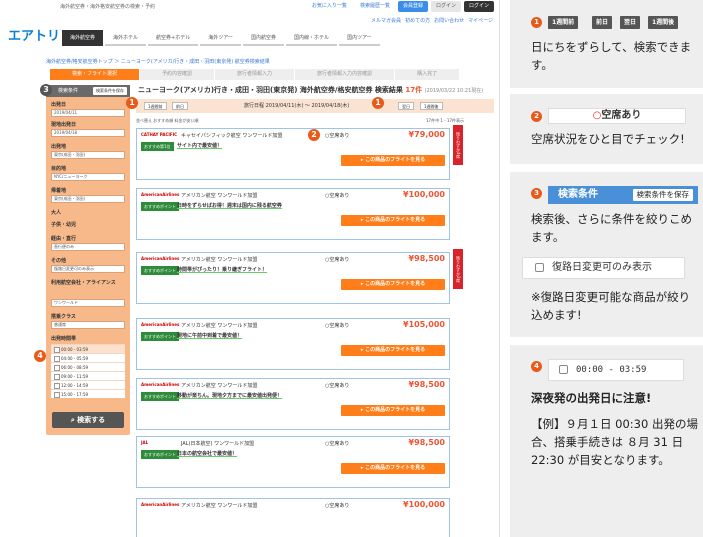 The width and height of the screenshot is (703, 537). What do you see at coordinates (88, 269) in the screenshot?
I see `other-option: 復路日変更可のみ表示` at bounding box center [88, 269].